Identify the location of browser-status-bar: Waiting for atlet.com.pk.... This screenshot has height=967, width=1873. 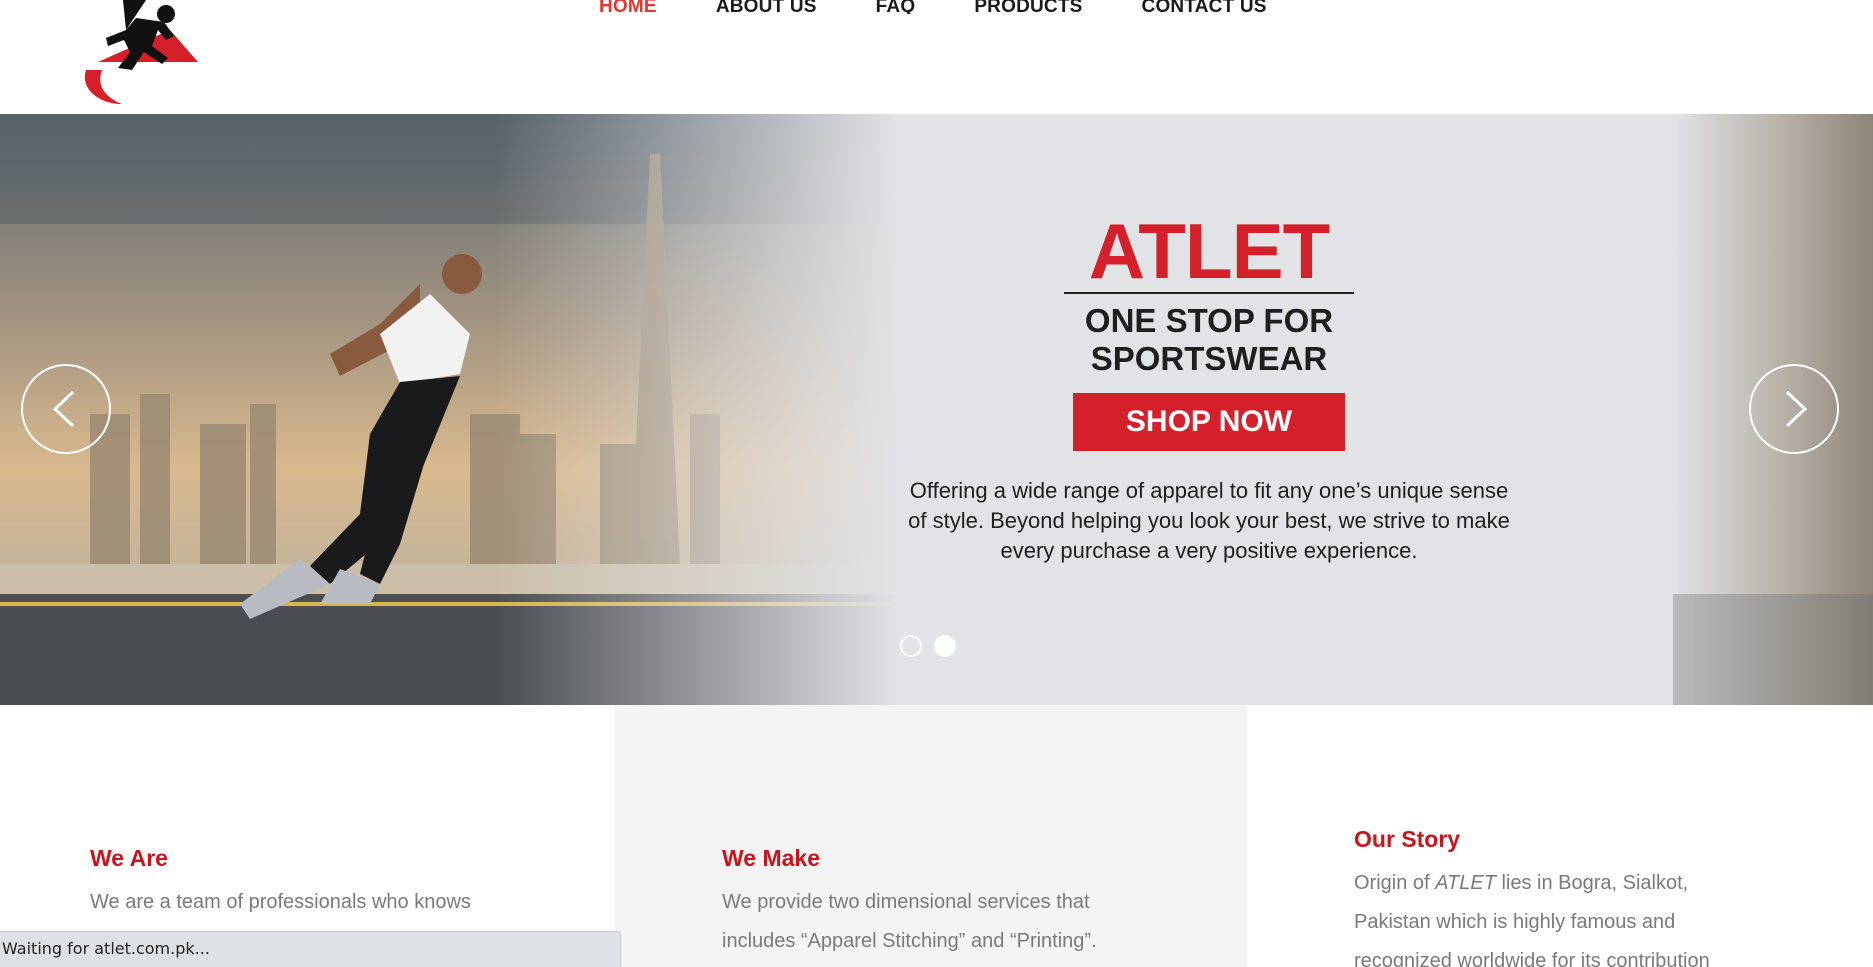
(310, 949).